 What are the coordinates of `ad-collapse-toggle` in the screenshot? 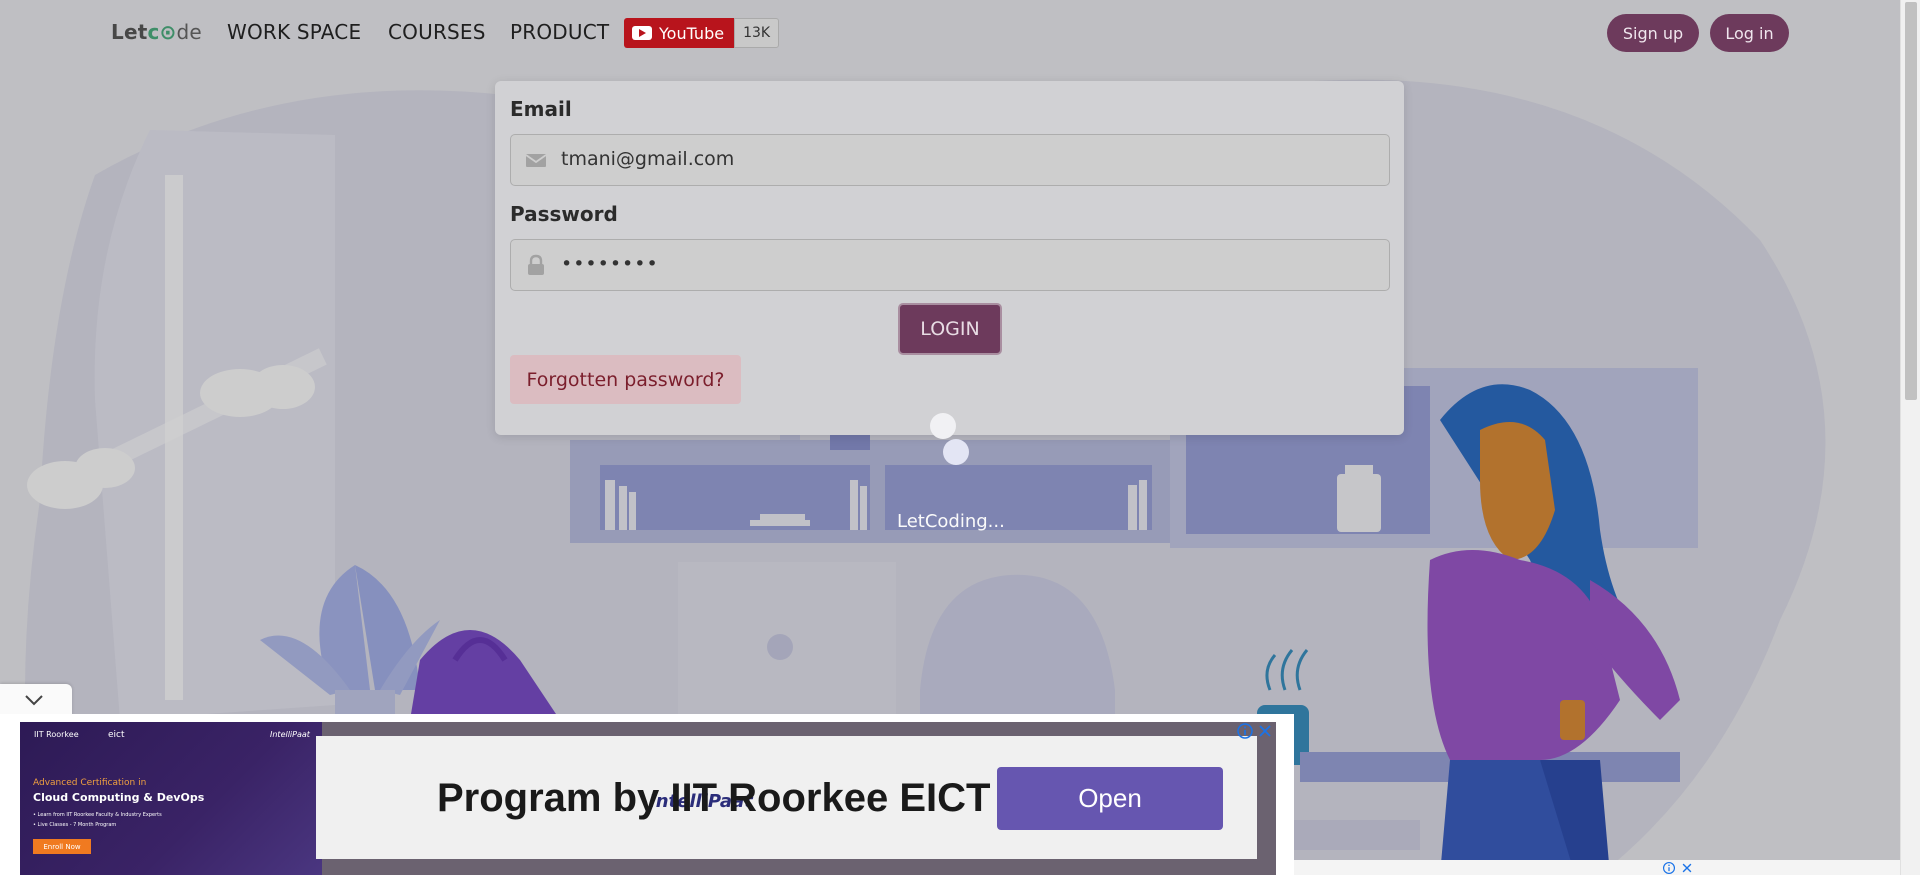 It's located at (36, 700).